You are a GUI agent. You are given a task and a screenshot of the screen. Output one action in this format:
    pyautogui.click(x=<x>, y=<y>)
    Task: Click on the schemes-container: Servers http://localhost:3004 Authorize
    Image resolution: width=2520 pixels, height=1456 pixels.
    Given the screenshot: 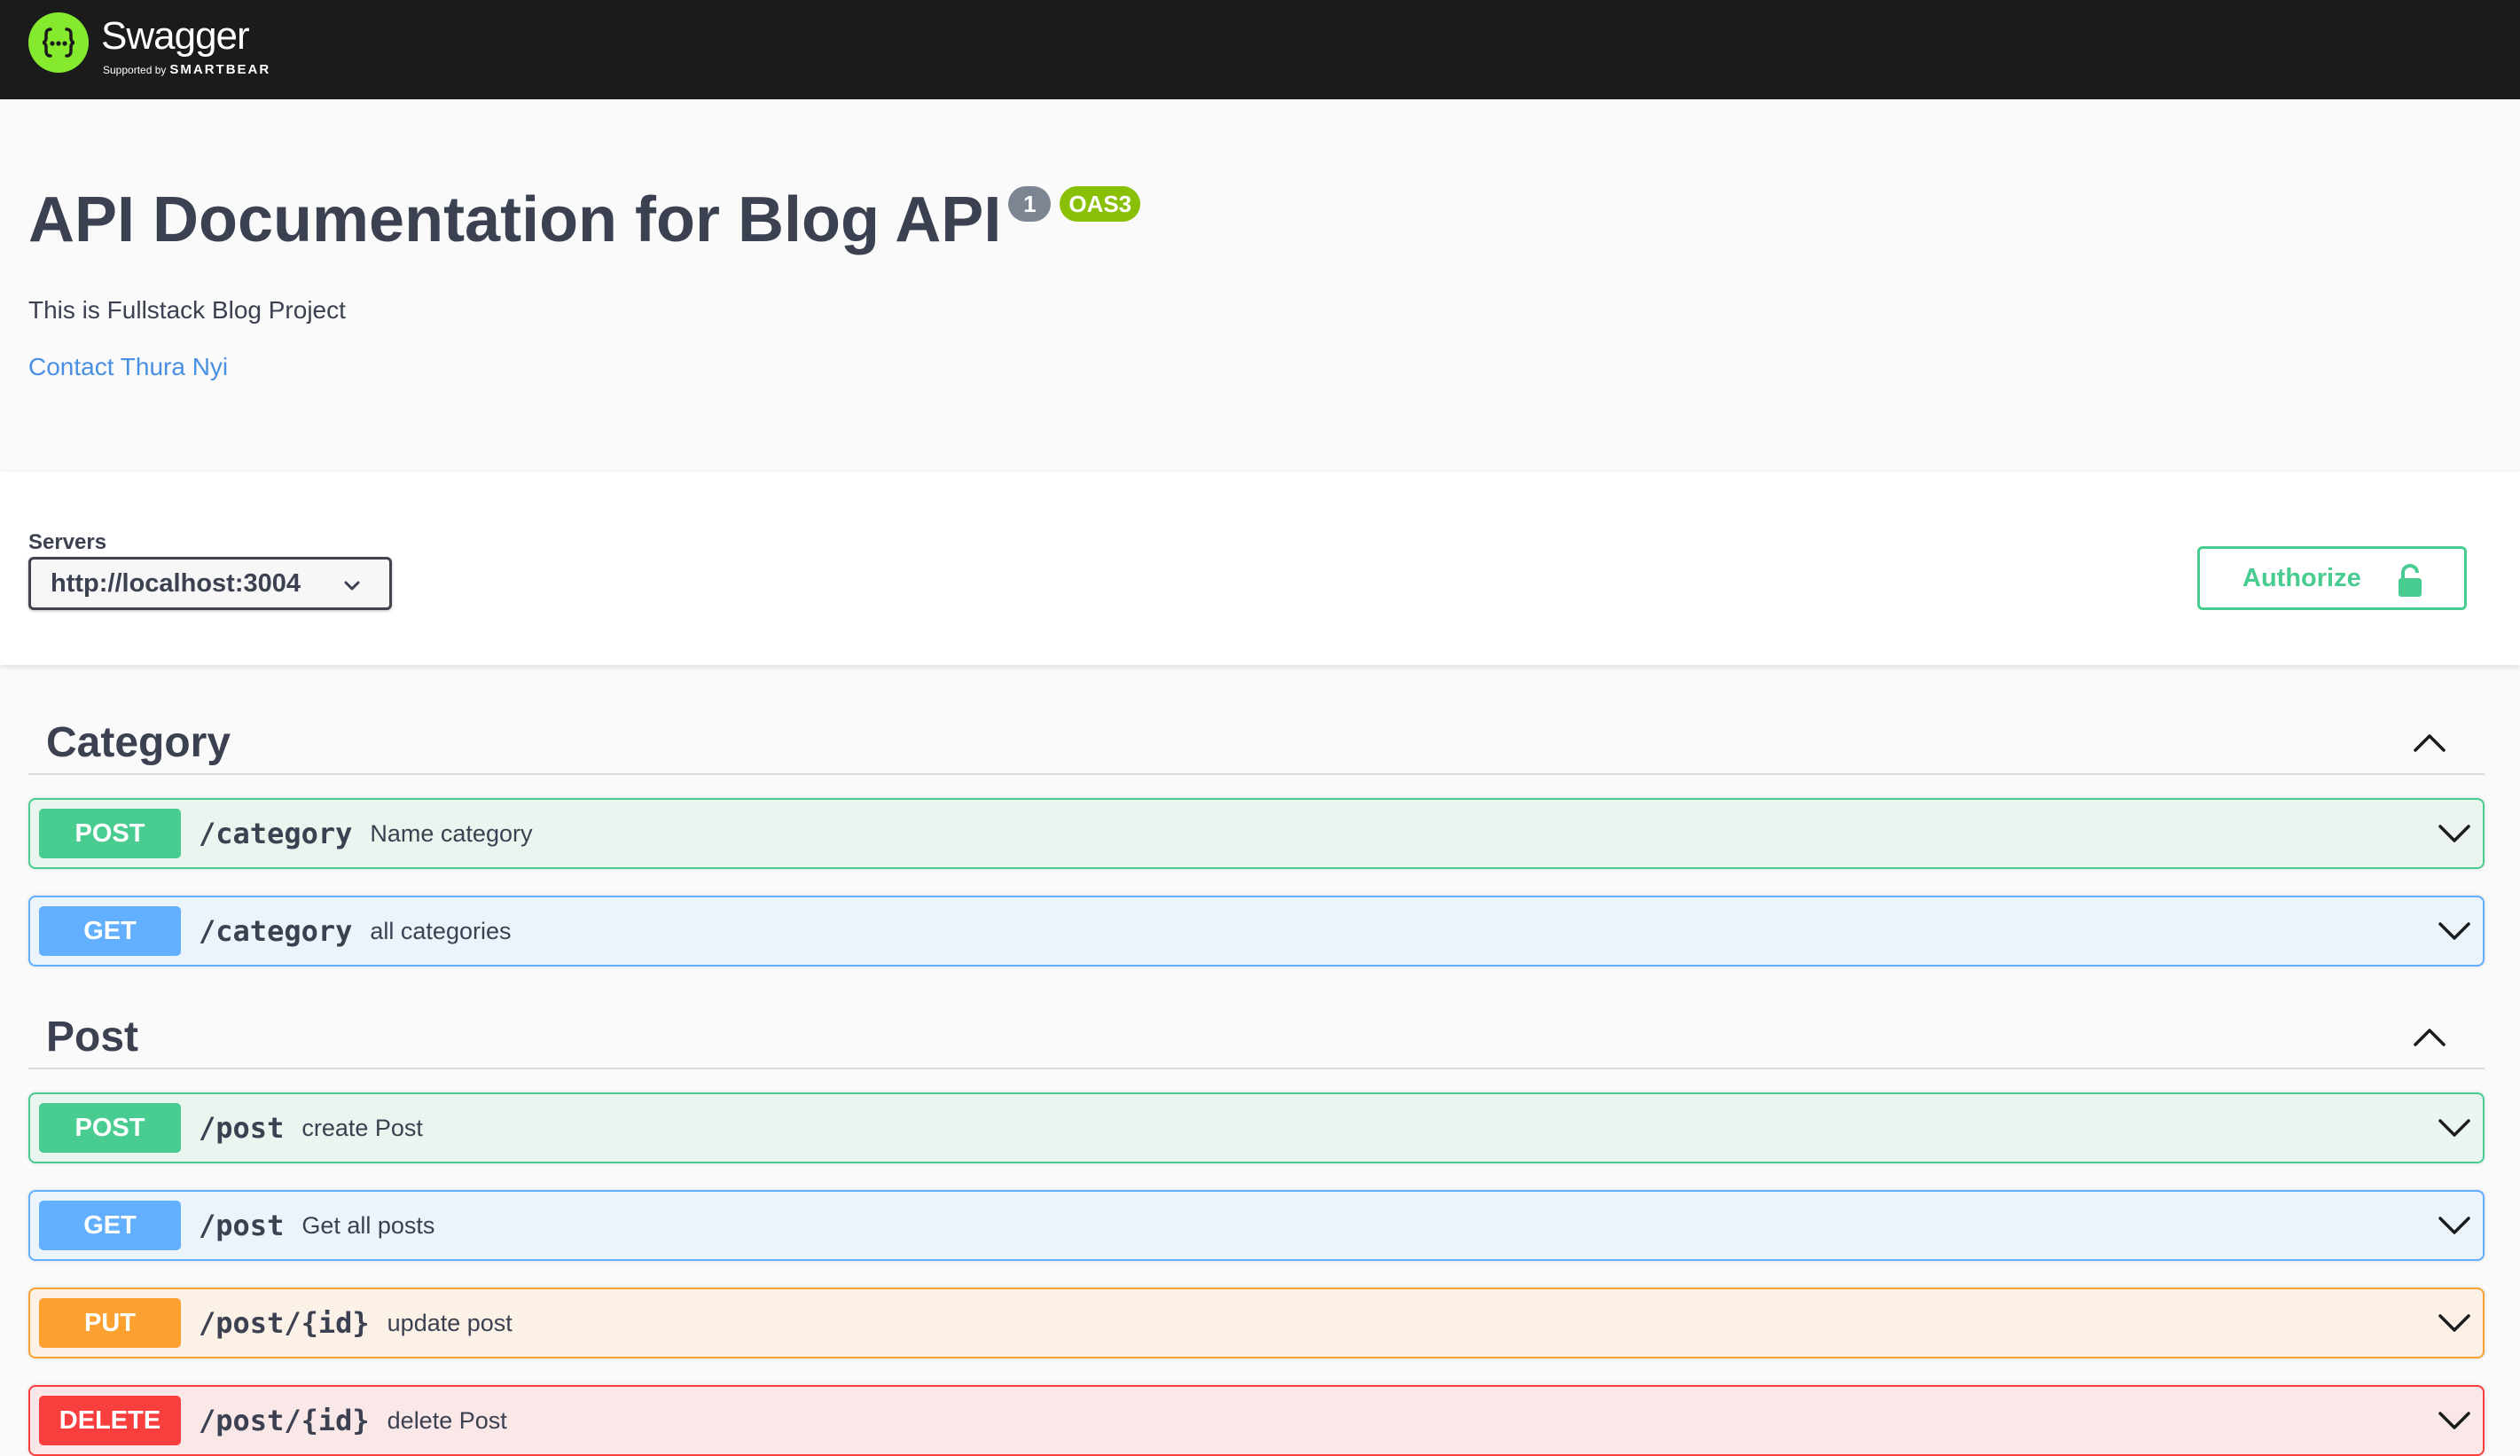 What is the action you would take?
    pyautogui.click(x=1260, y=568)
    